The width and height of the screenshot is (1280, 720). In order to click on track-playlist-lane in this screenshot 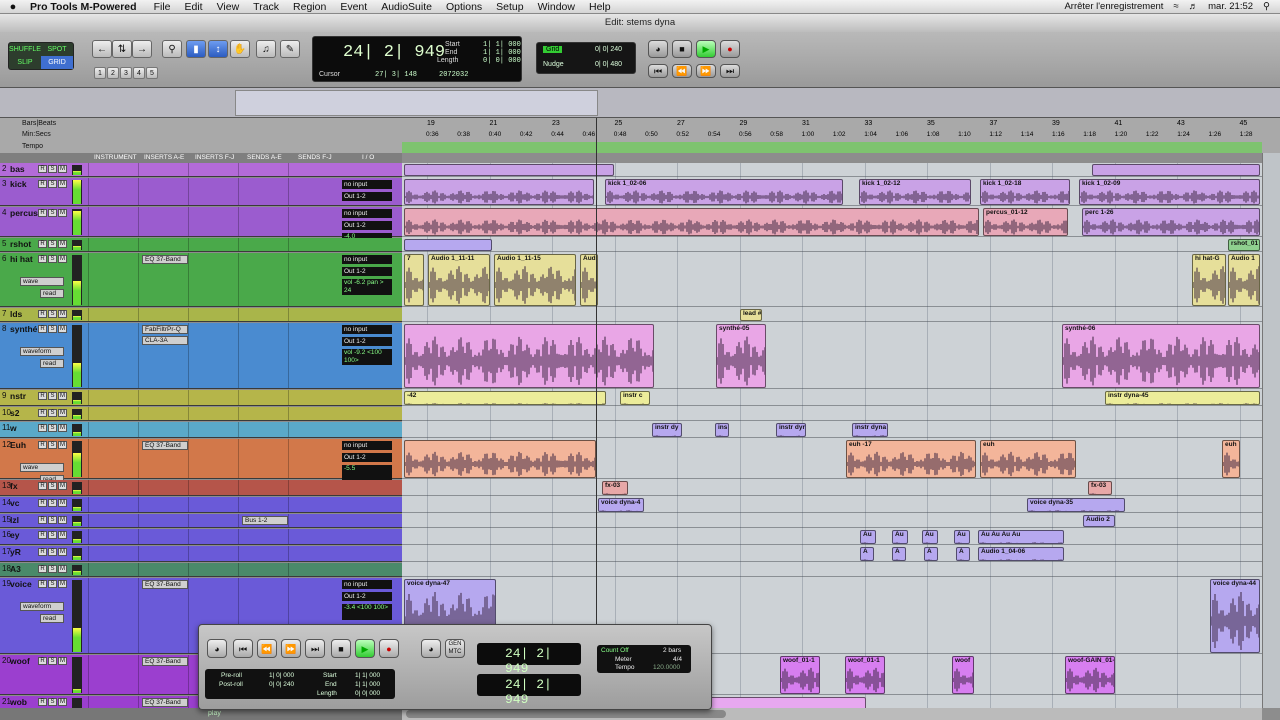, I will do `click(832, 537)`.